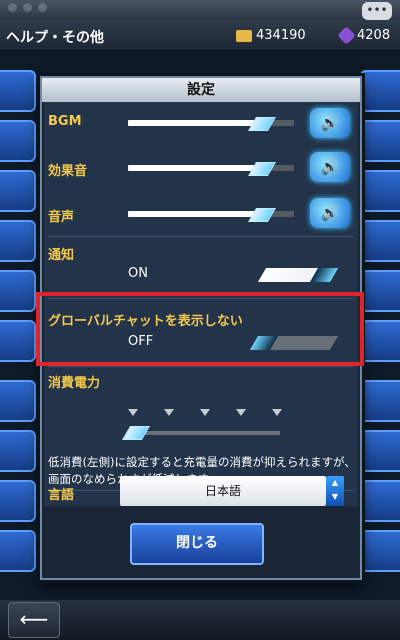 This screenshot has width=400, height=640. Describe the element at coordinates (68, 171) in the screenshot. I see `sfx-label: 効果音` at that location.